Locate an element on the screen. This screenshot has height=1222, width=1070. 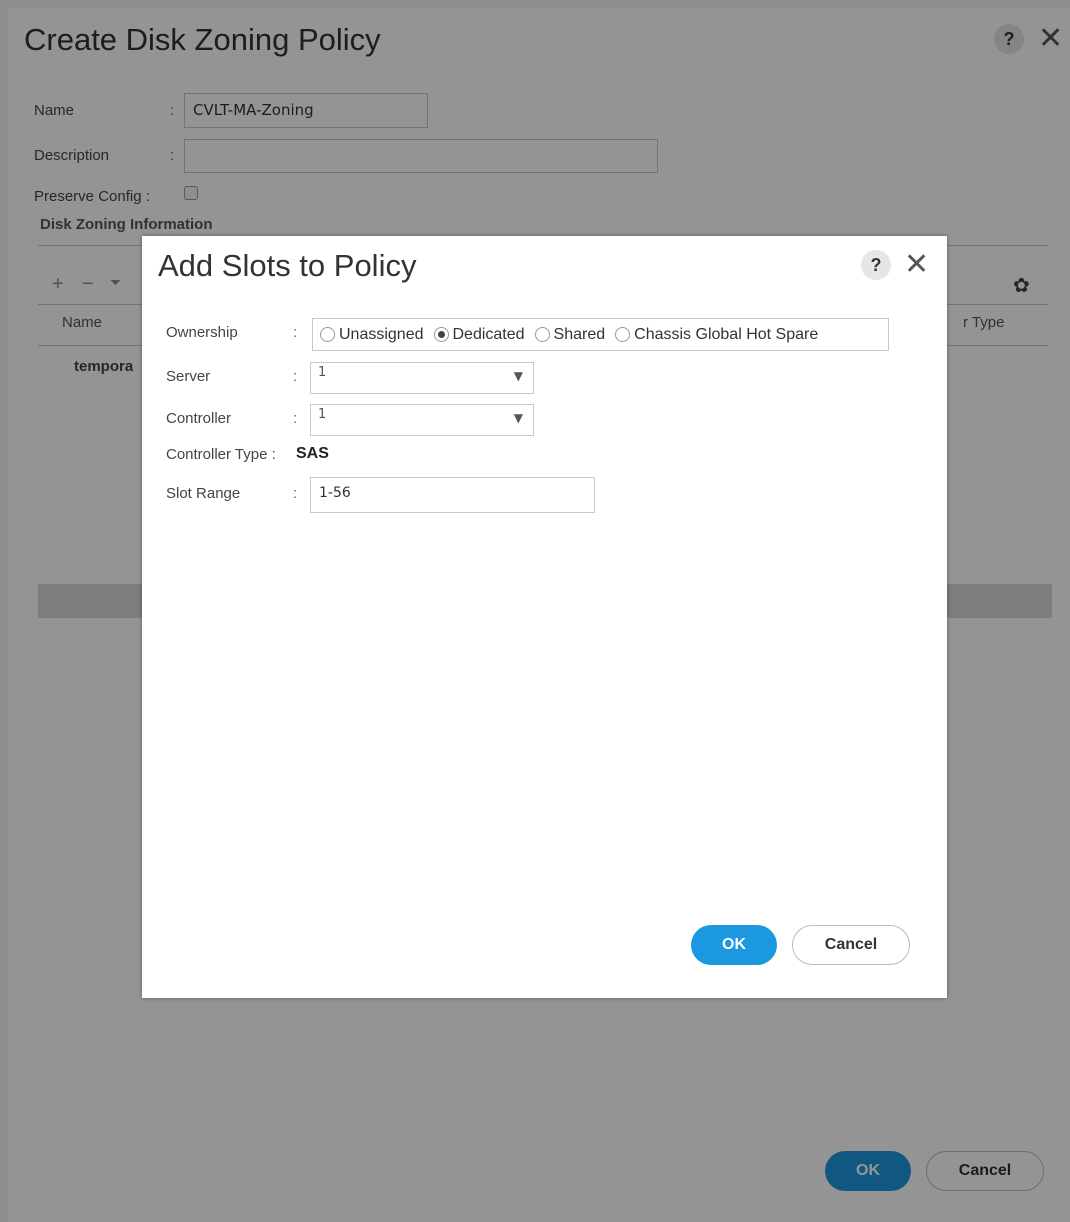
cancel-button: Cancel is located at coordinates (851, 945).